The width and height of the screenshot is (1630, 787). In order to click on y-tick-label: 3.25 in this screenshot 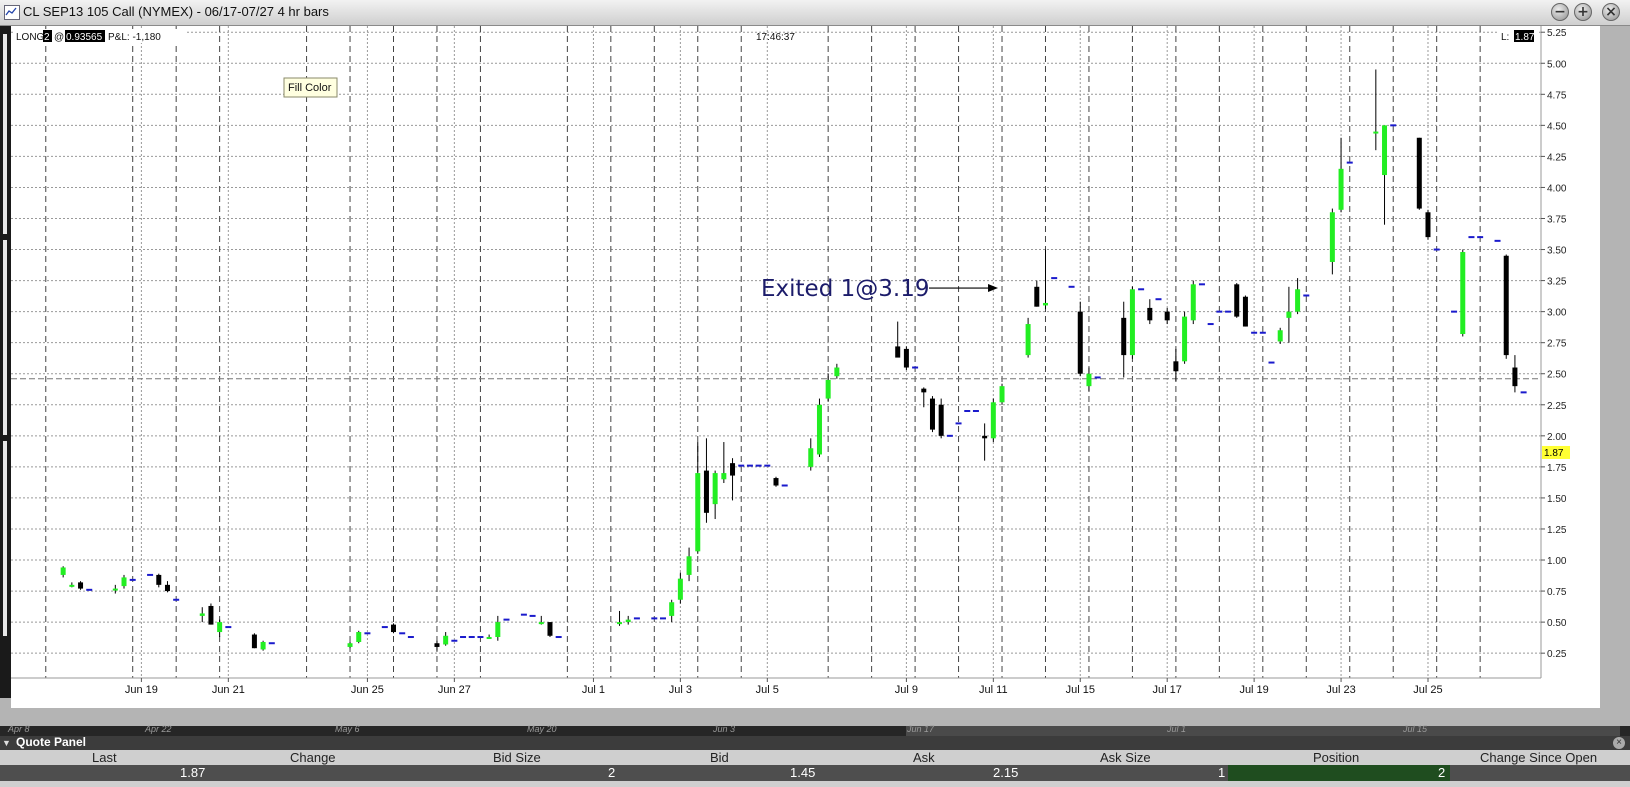, I will do `click(1557, 282)`.